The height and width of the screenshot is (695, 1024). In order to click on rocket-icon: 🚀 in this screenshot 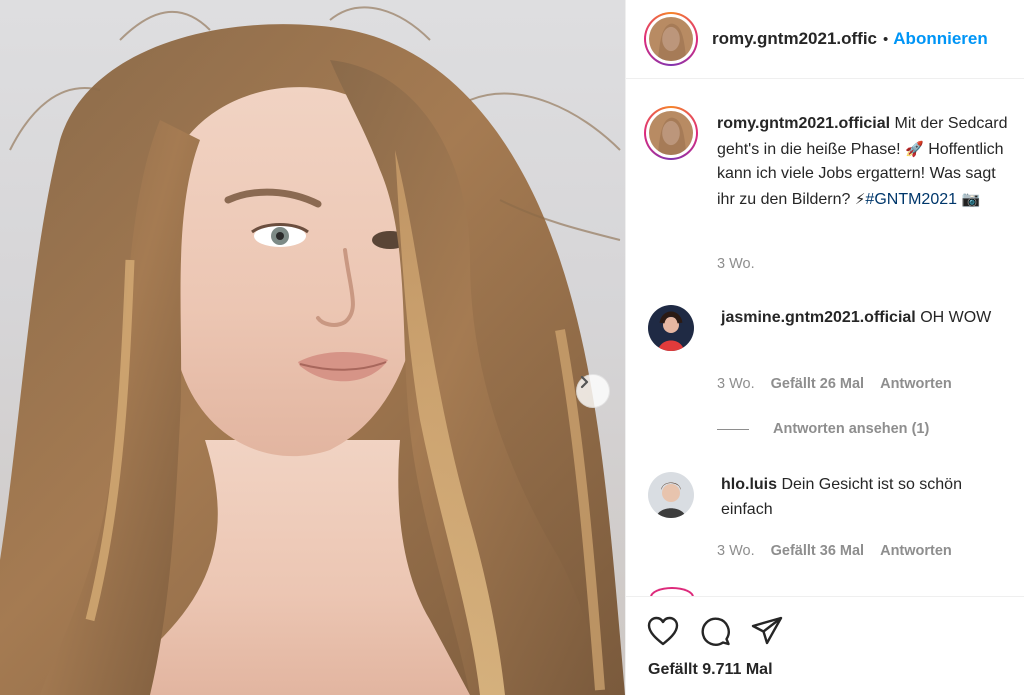, I will do `click(914, 148)`.